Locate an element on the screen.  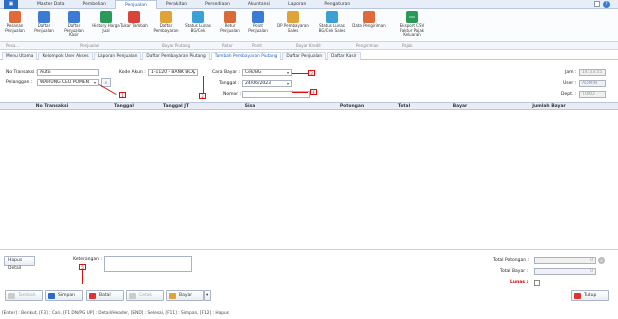
nomor-label: Nomor : is located at coordinates (232, 94).